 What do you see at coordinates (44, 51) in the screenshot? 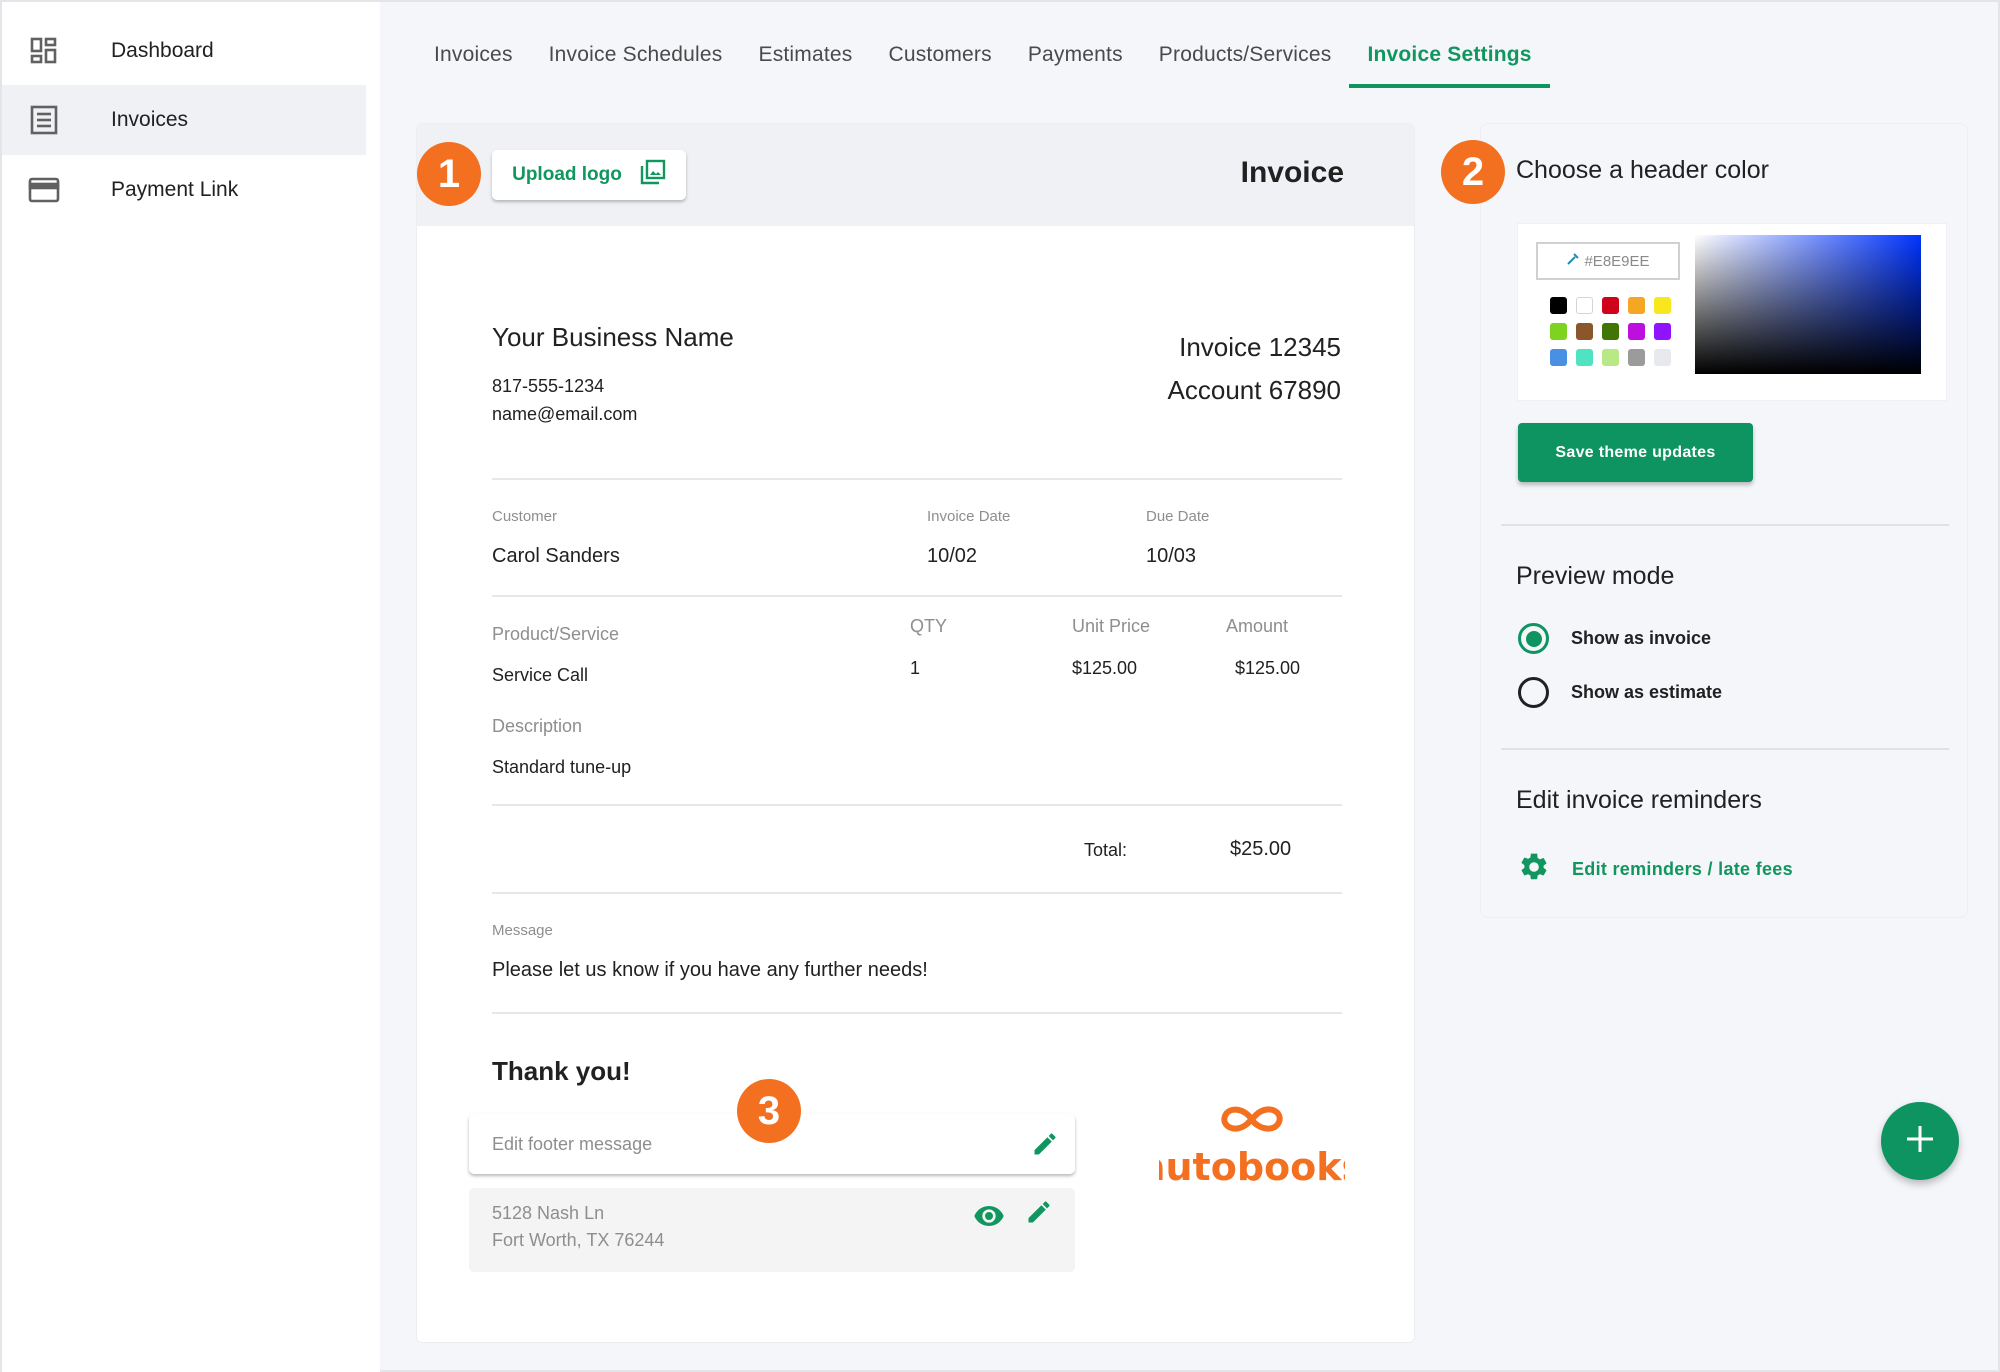
I see `dashboard-icon` at bounding box center [44, 51].